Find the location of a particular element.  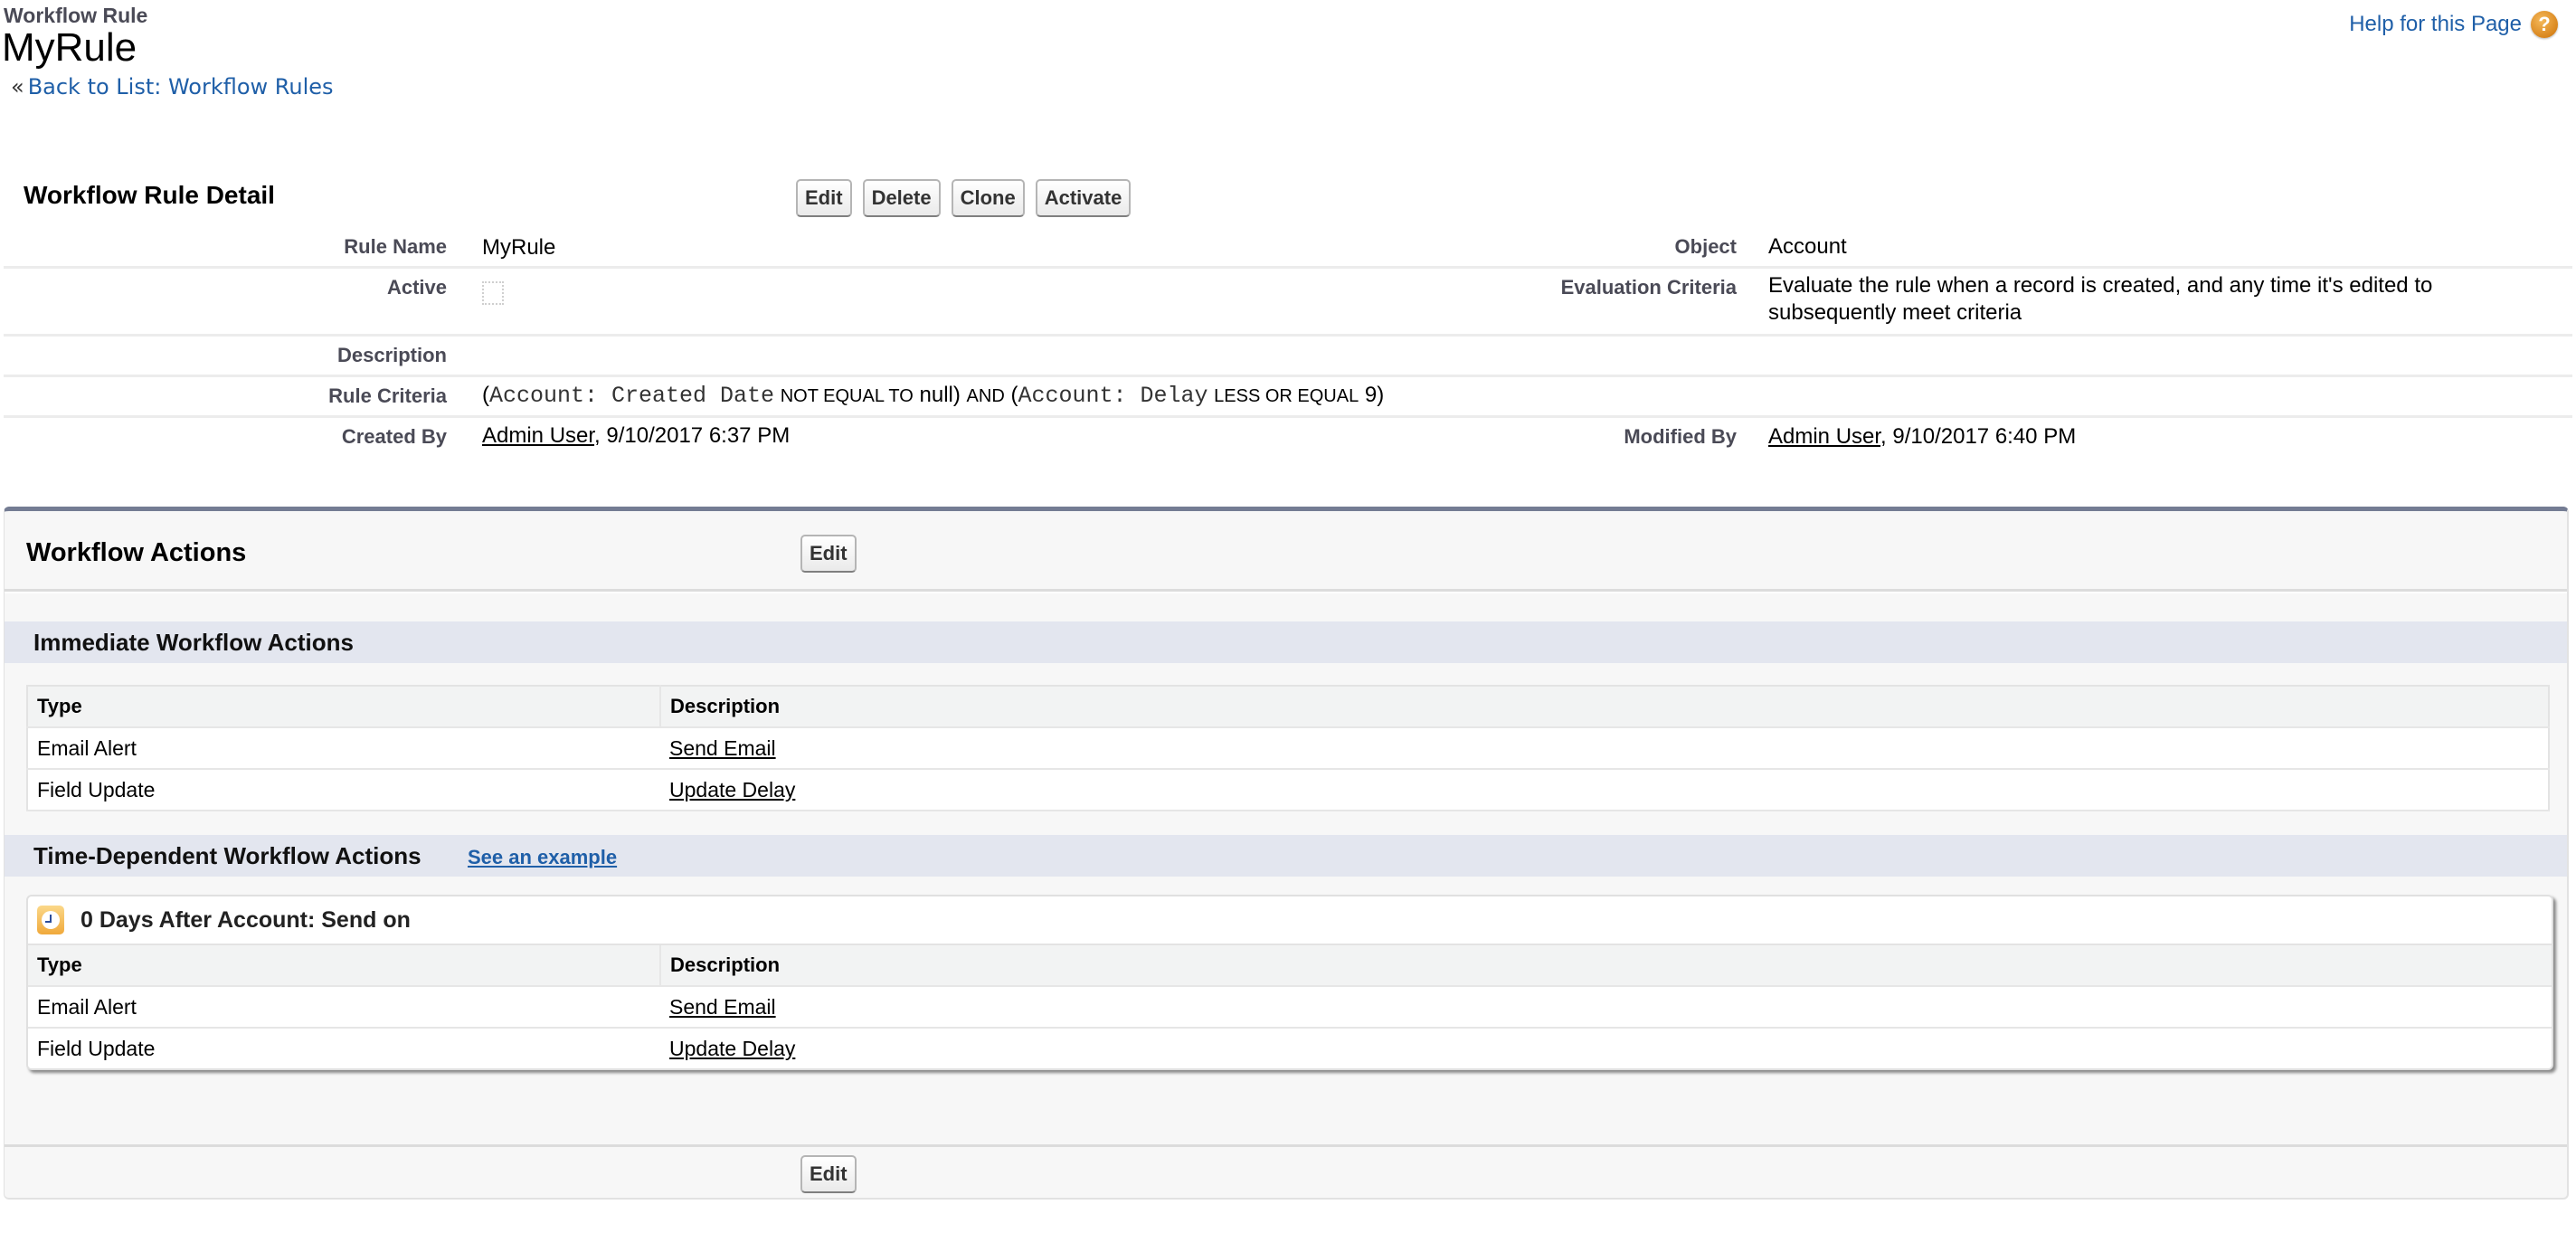

criteria-operator: NOT EQUAL TO is located at coordinates (847, 396).